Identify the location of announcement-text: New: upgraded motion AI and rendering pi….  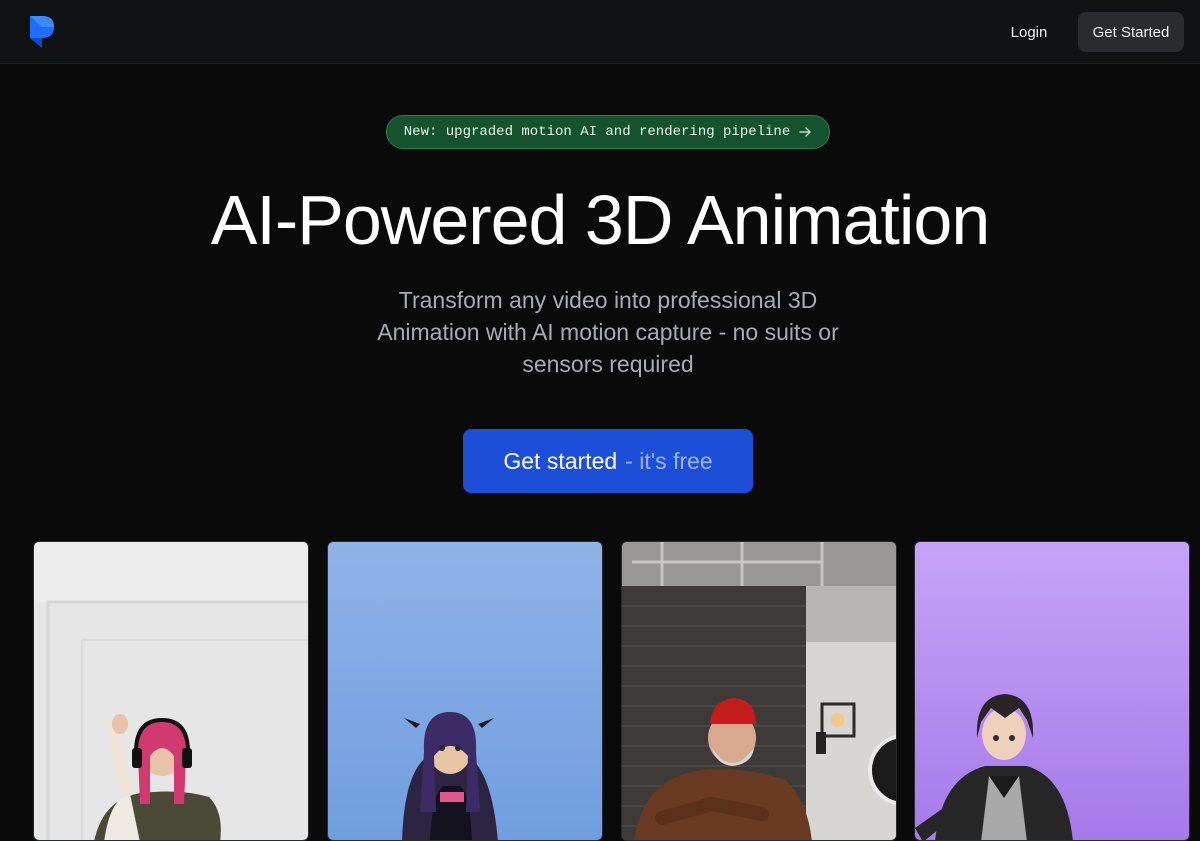
(597, 132).